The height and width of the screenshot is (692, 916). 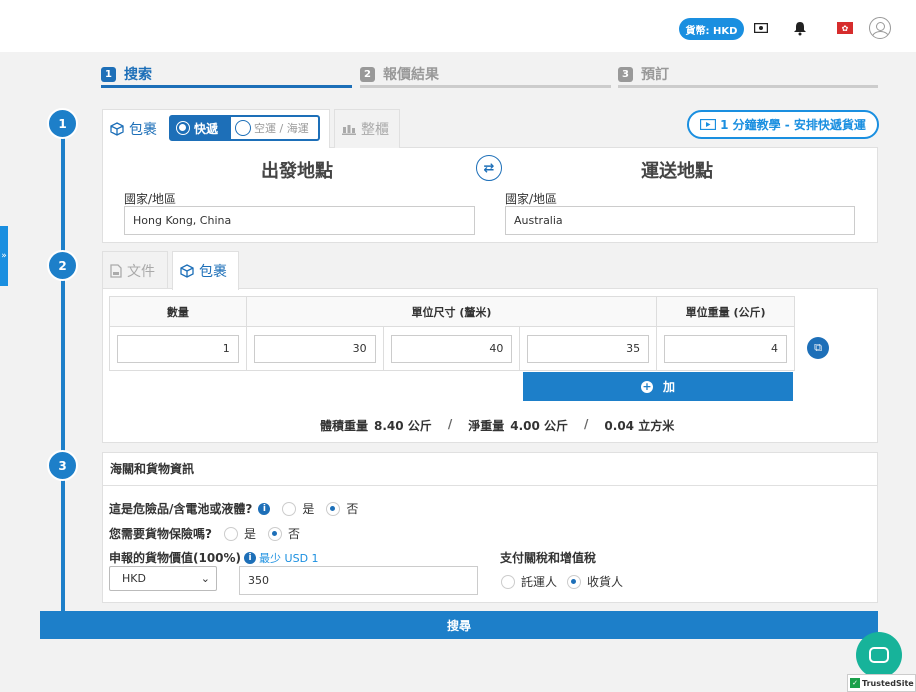 I want to click on currency-select-value: HKD, so click(x=134, y=578).